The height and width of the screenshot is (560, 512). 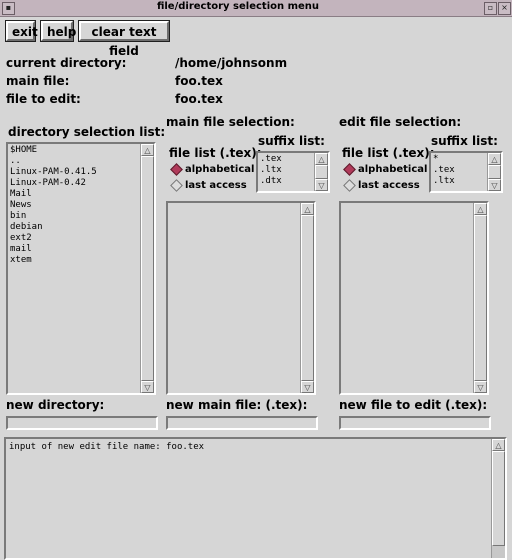 I want to click on edit-file-selection-heading: edit file selection:, so click(x=400, y=122).